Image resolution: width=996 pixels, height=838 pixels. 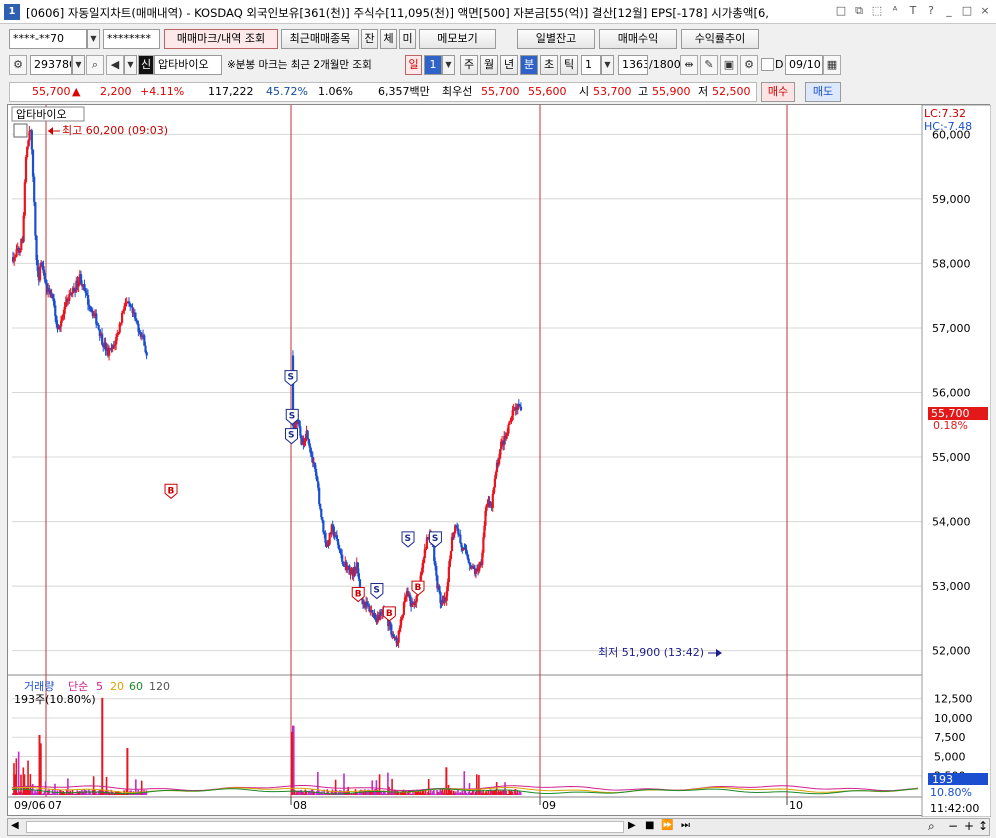 What do you see at coordinates (78, 65) in the screenshot?
I see `stock-code-dropdown-icon: ▼` at bounding box center [78, 65].